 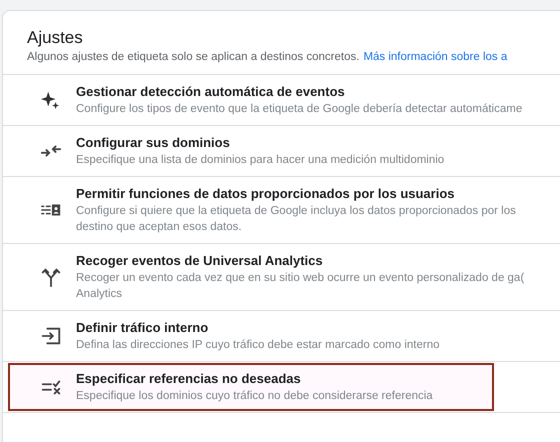 I want to click on row-title: Especificar referencias no deseadas, so click(x=189, y=379).